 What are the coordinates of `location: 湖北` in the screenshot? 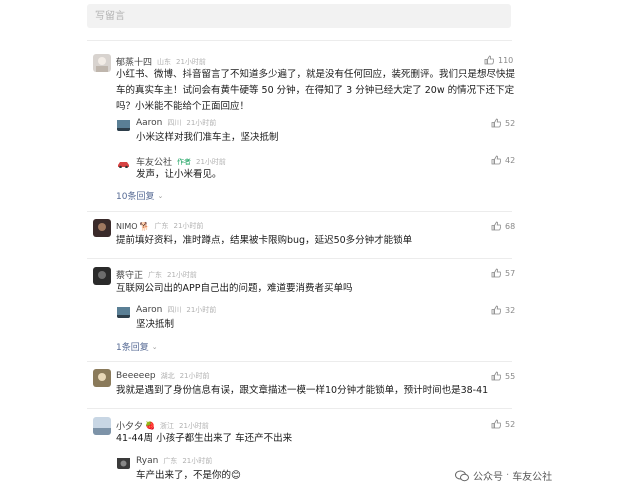 It's located at (167, 376).